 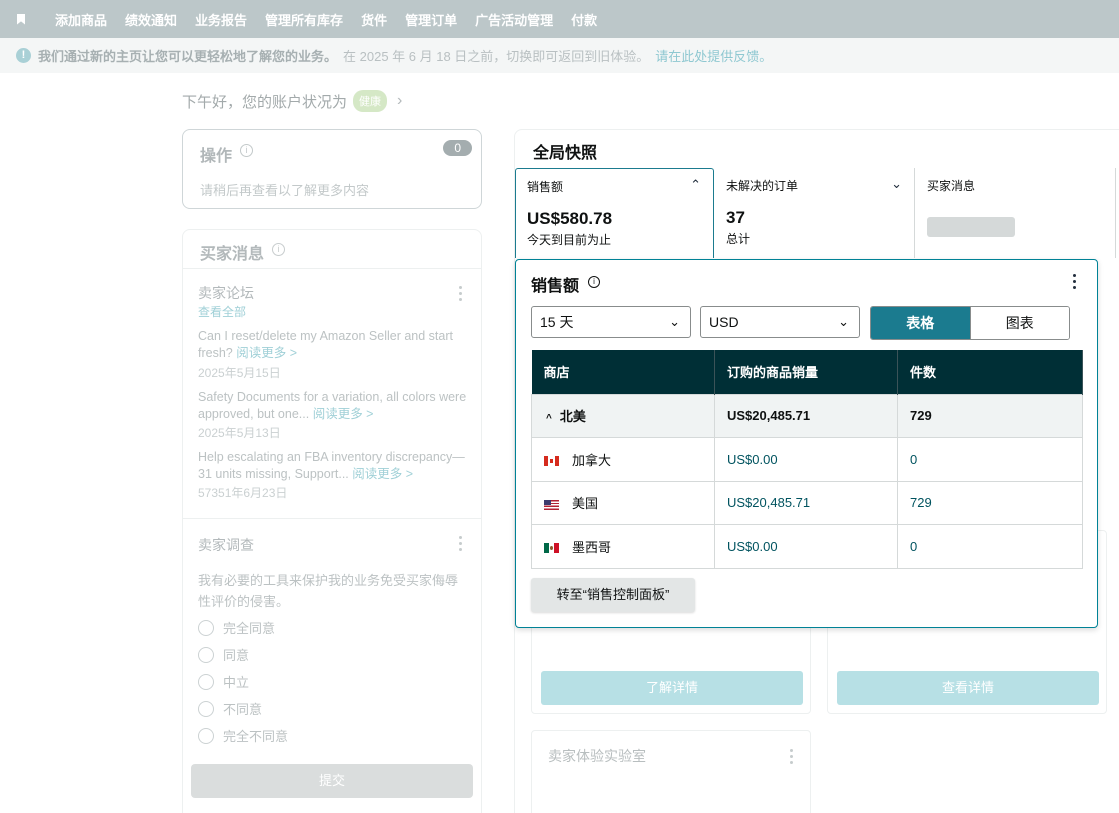 What do you see at coordinates (332, 781) in the screenshot?
I see `survey-submit-button: 提交` at bounding box center [332, 781].